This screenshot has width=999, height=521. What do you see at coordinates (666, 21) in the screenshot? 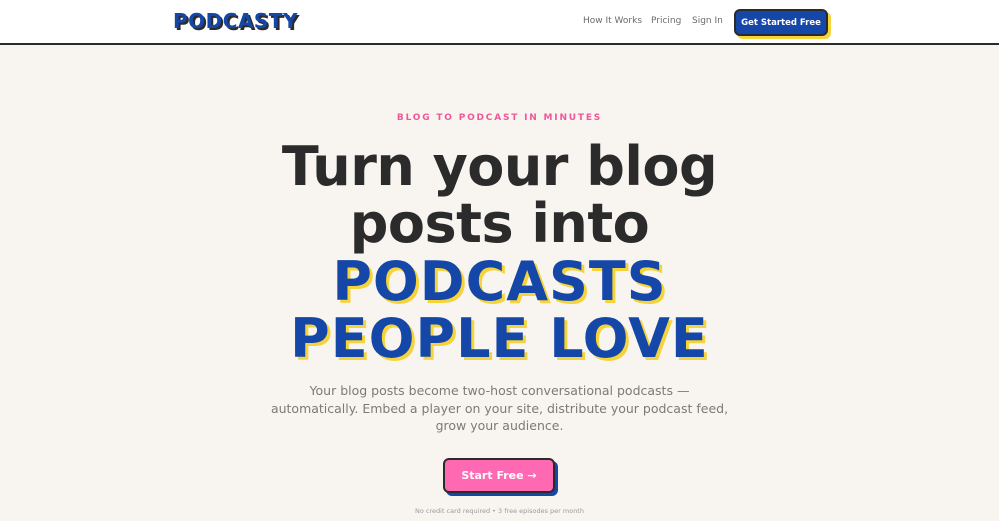
I see `nav-pricing: Pricing` at bounding box center [666, 21].